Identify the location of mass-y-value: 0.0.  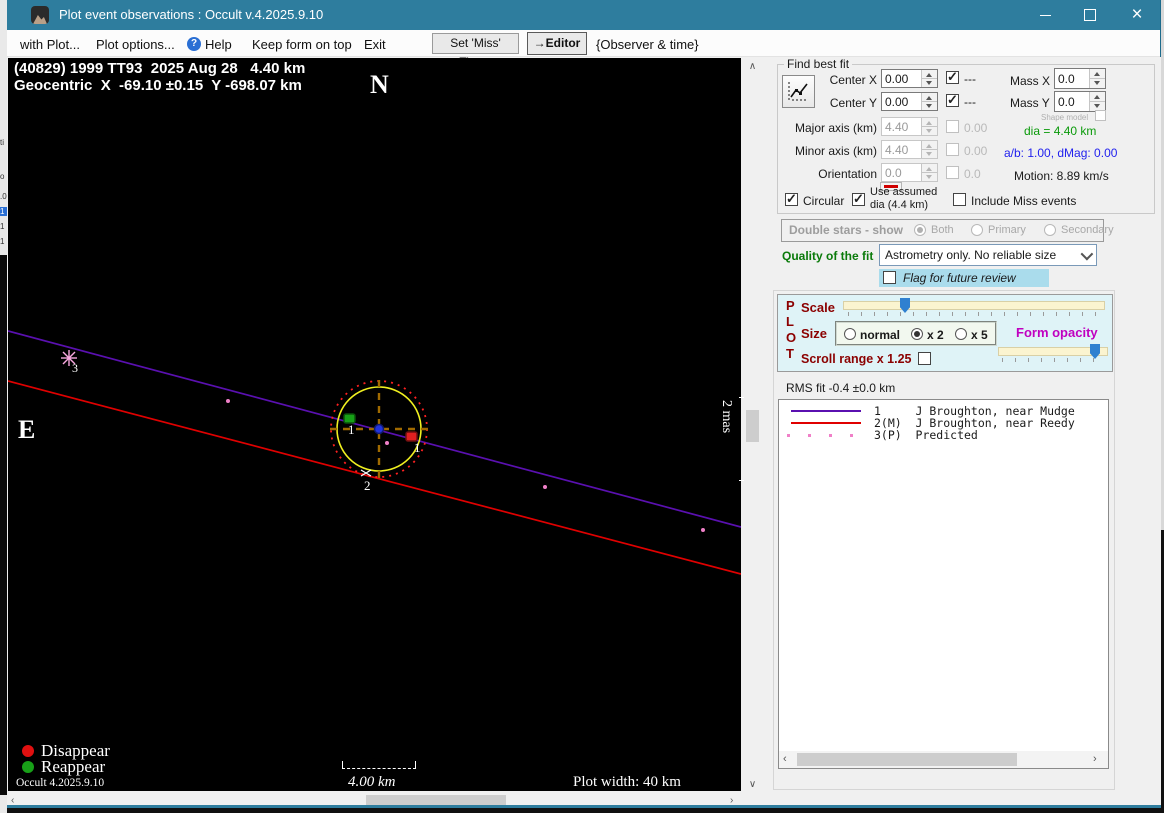
(1072, 102).